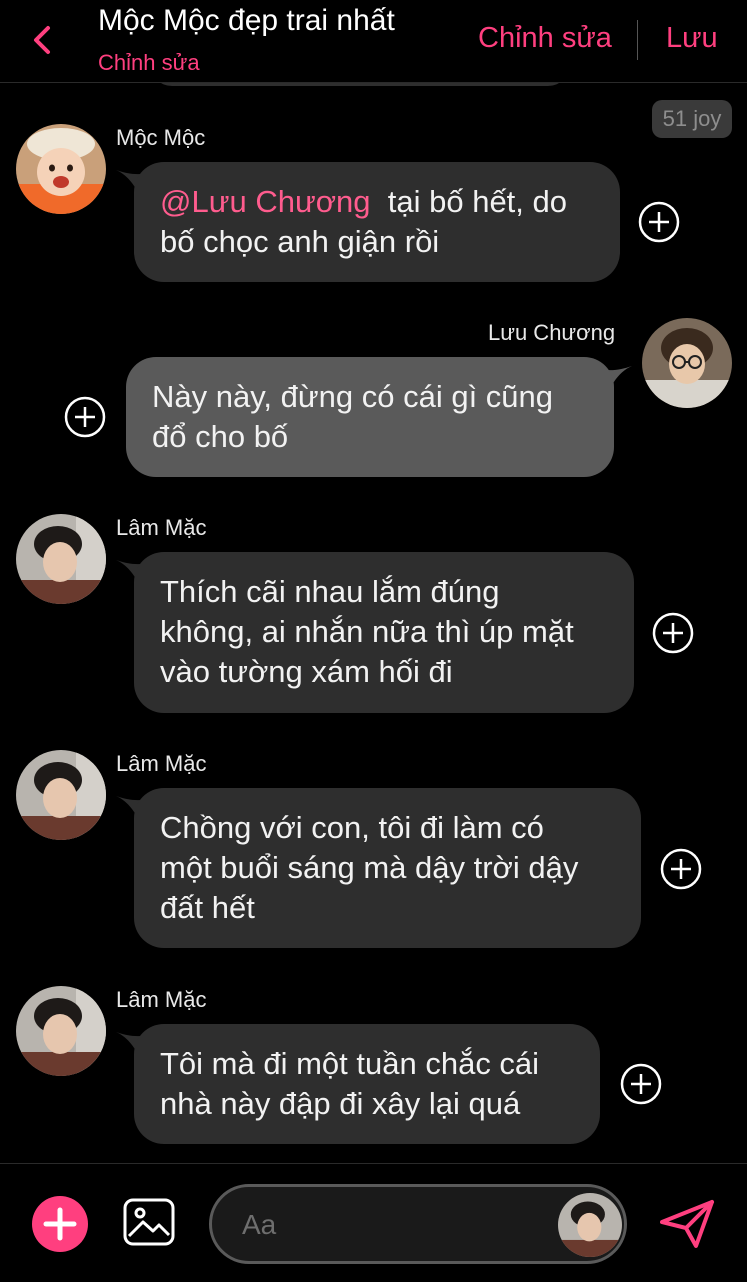  Describe the element at coordinates (353, 396) in the screenshot. I see `message-text: Này này, đừng có cái gì cũng` at that location.